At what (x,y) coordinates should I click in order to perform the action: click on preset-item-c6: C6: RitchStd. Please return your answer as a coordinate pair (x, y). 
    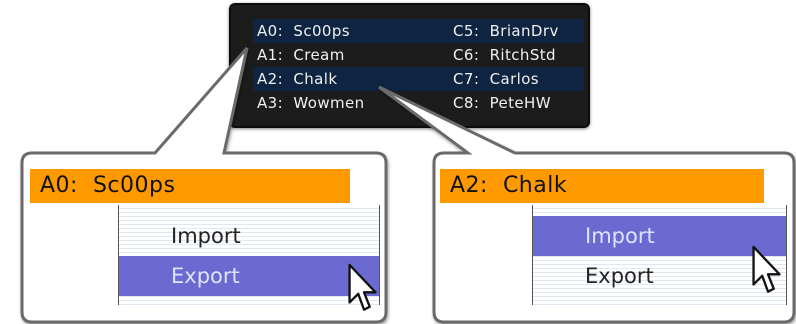
    Looking at the image, I should click on (504, 55).